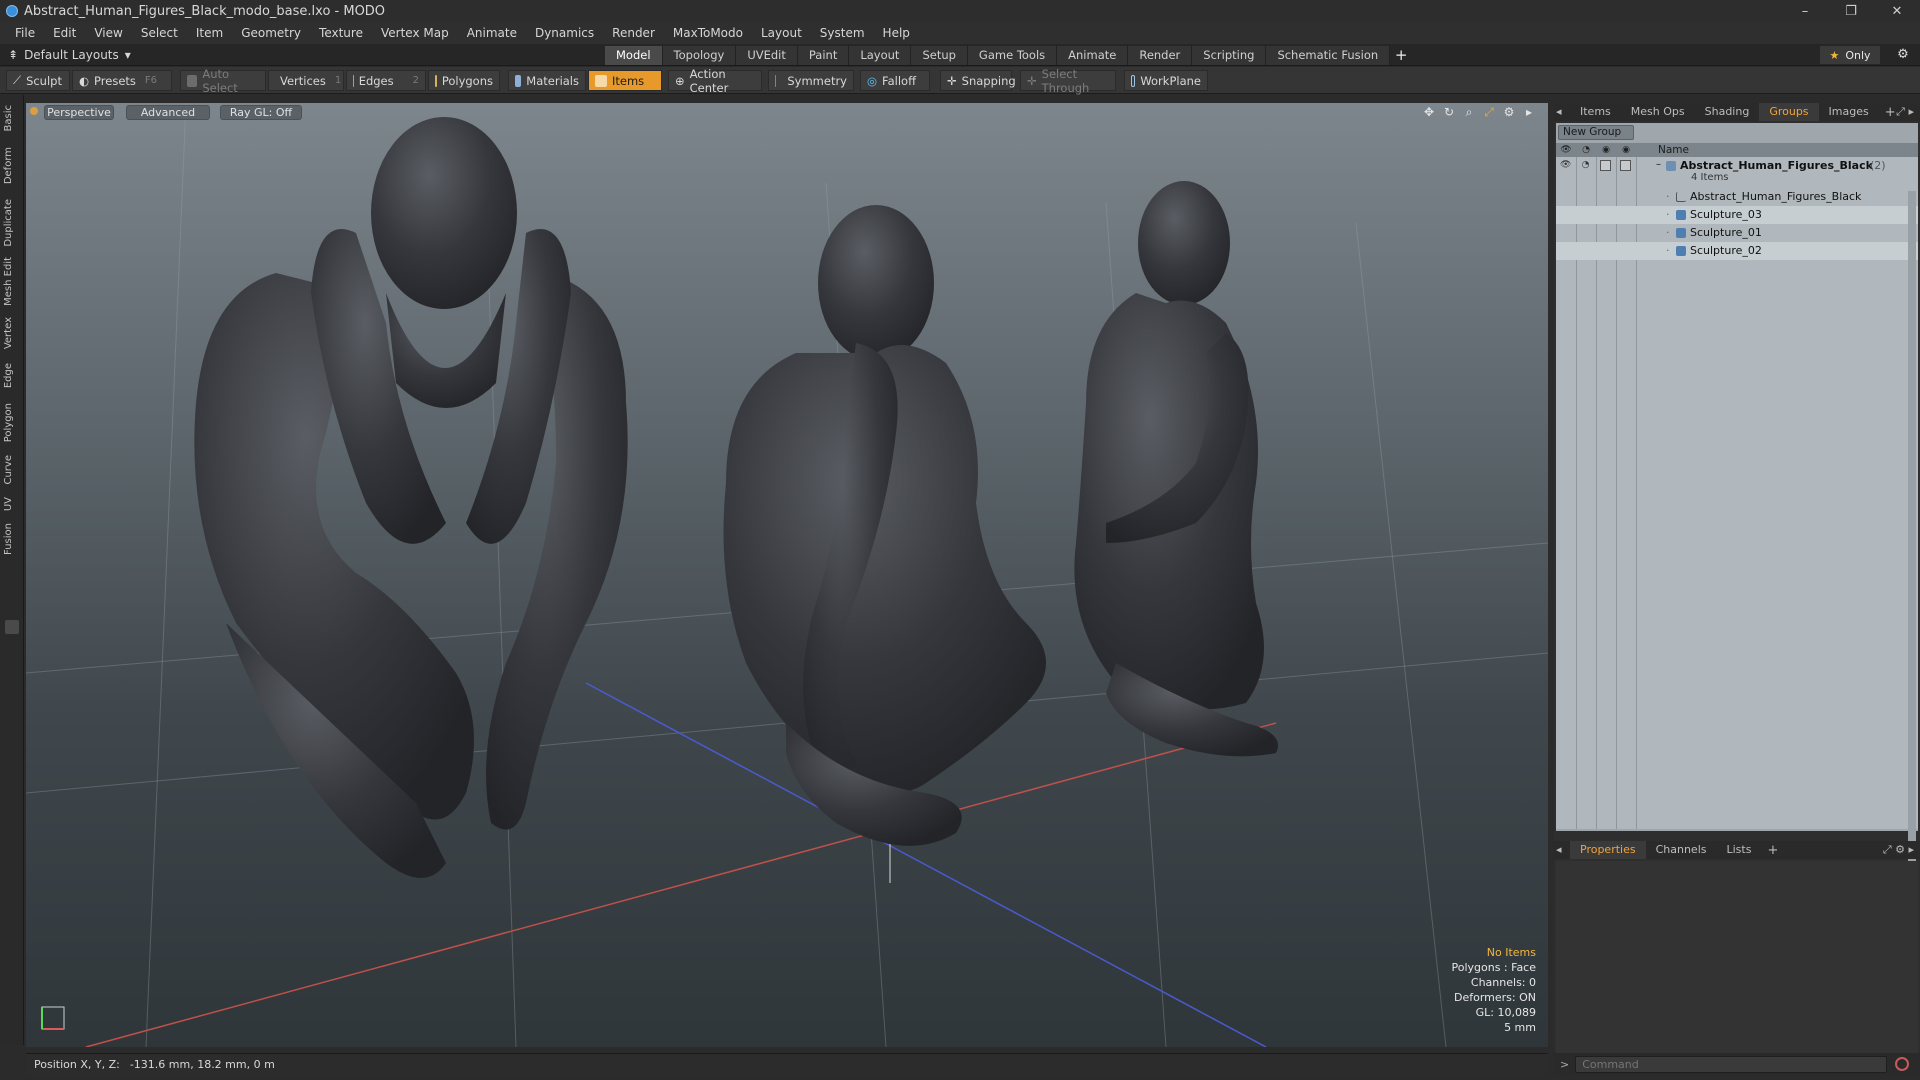 Image resolution: width=1920 pixels, height=1080 pixels. Describe the element at coordinates (122, 80) in the screenshot. I see `presets-button: ◐ Presets F6` at that location.